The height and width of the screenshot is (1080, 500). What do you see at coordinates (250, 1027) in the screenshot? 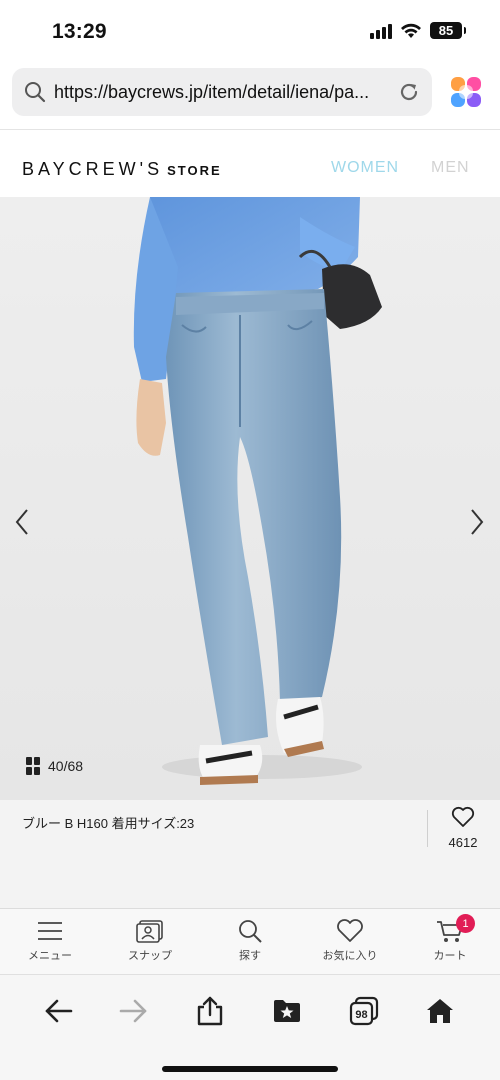
I see `browser-toolbar: 98` at bounding box center [250, 1027].